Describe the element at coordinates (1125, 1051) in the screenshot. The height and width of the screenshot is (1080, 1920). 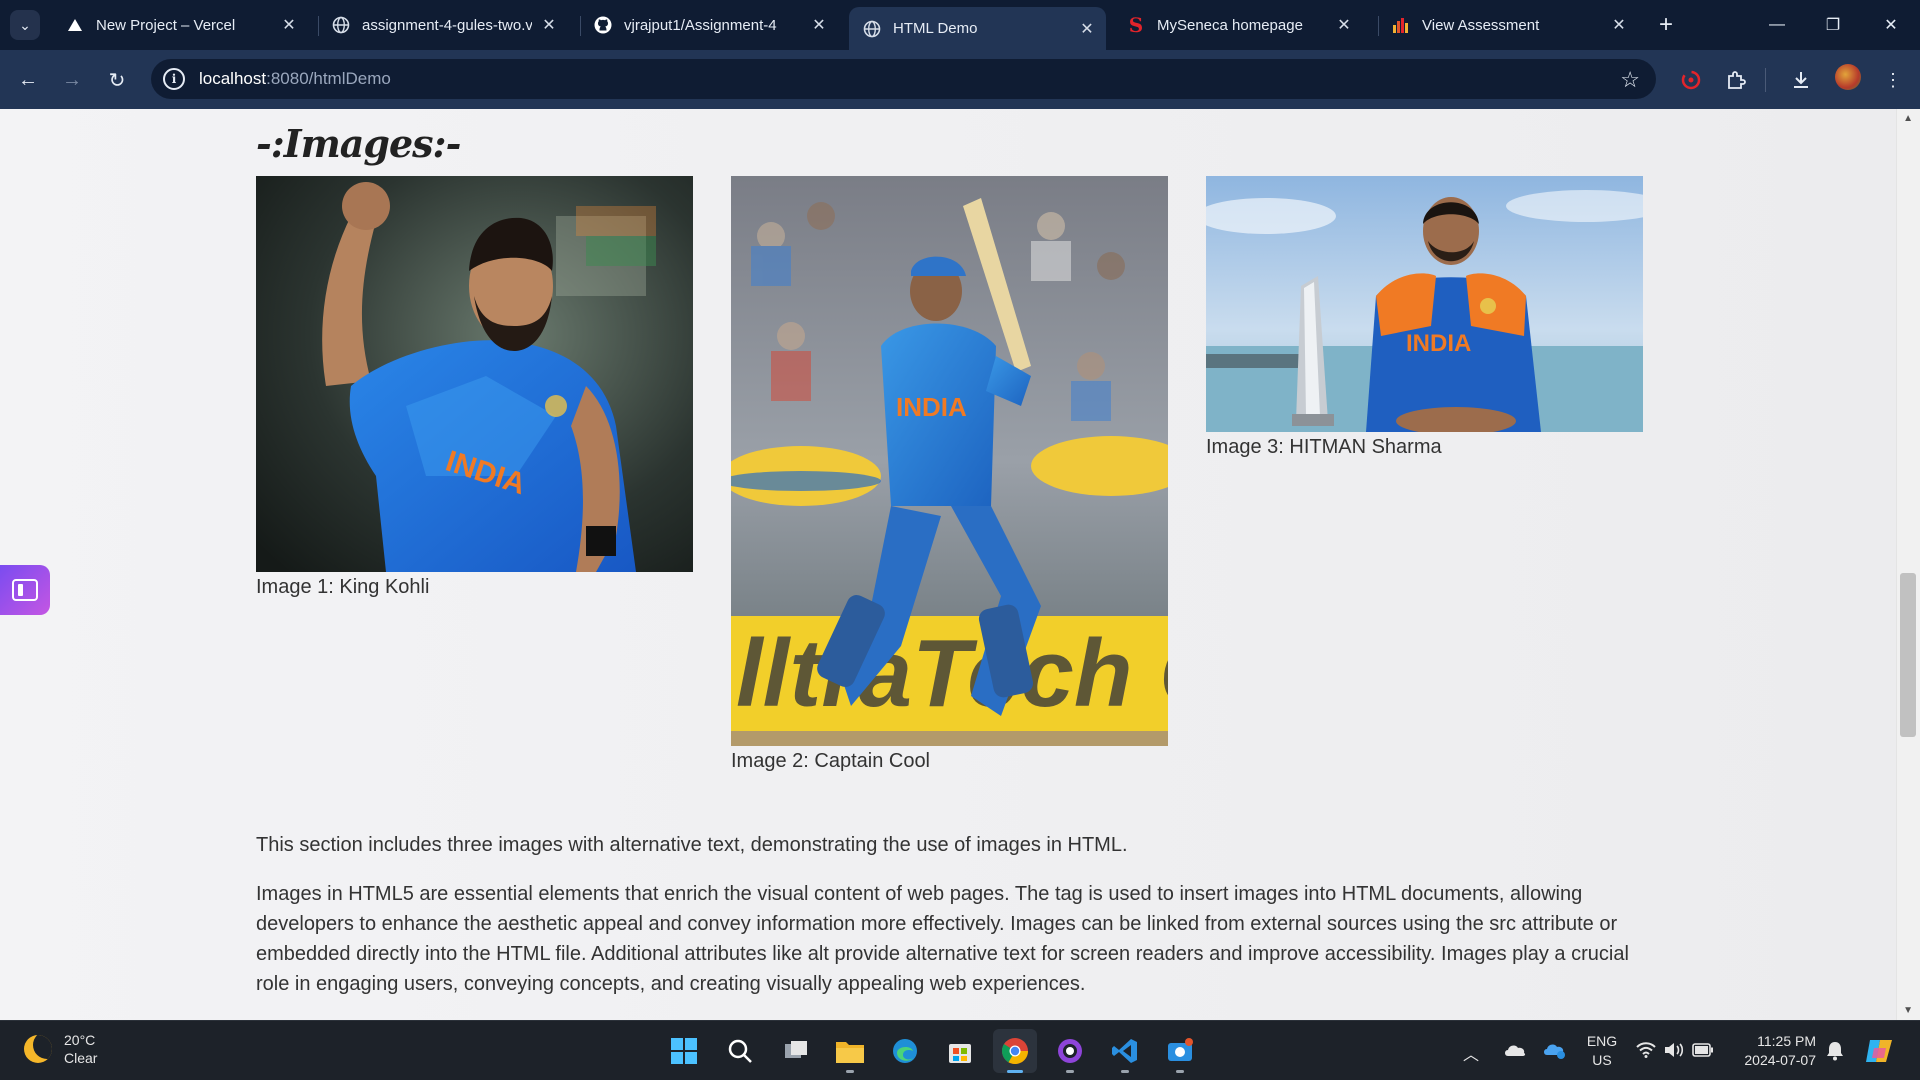
I see `vscode-button` at that location.